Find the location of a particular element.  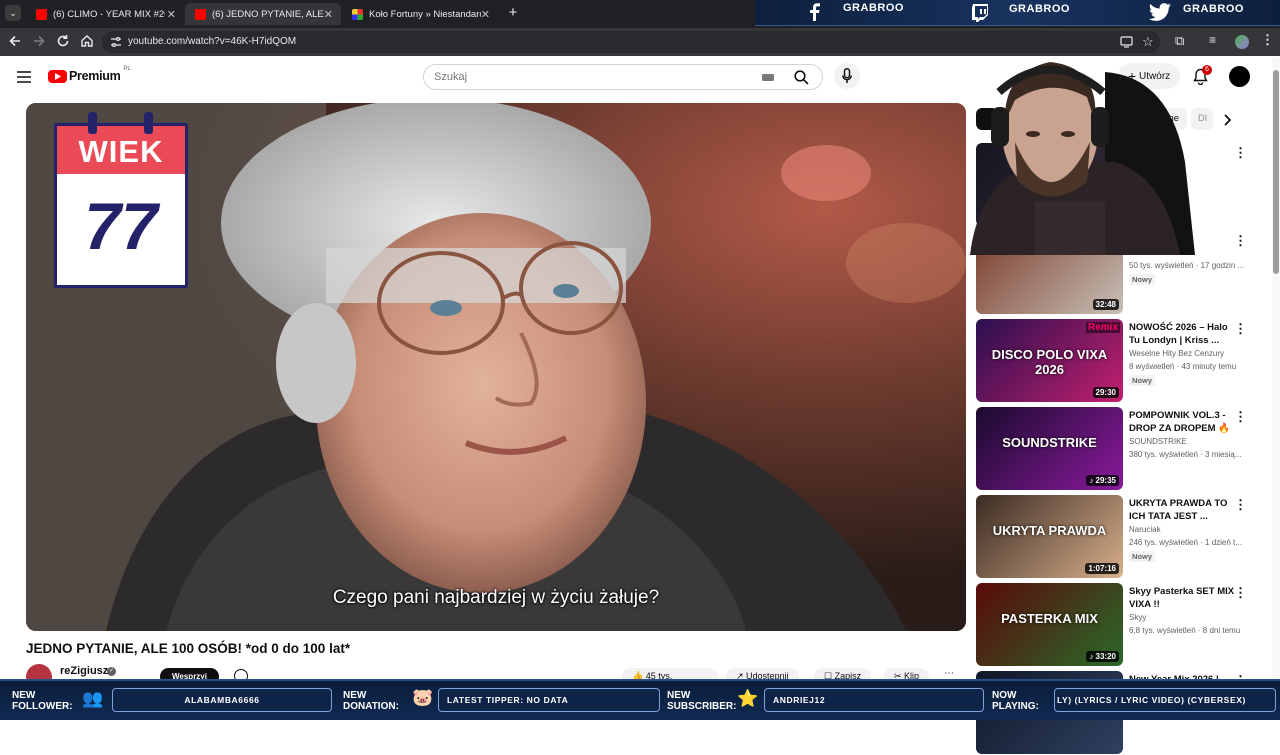

thumbnail-text: PASTERKA MIX is located at coordinates (1049, 618).